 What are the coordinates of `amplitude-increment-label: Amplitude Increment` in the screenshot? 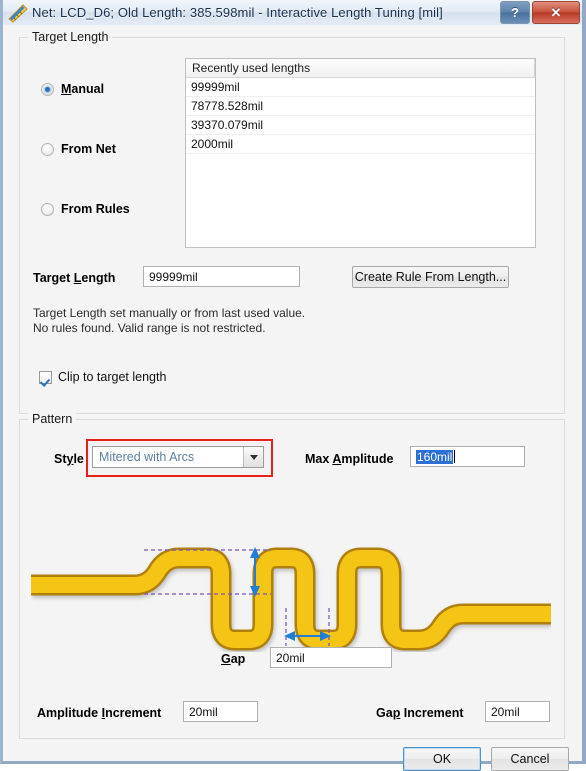 It's located at (99, 713).